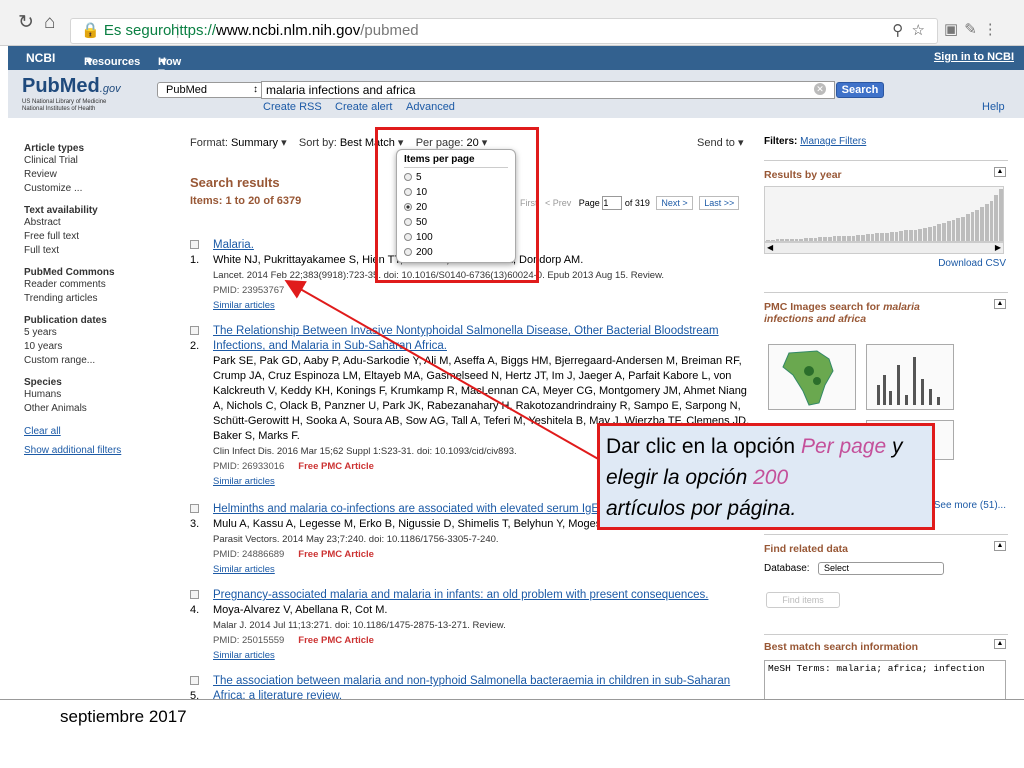  Describe the element at coordinates (998, 248) in the screenshot. I see `scroll-right-icon: ▶` at that location.